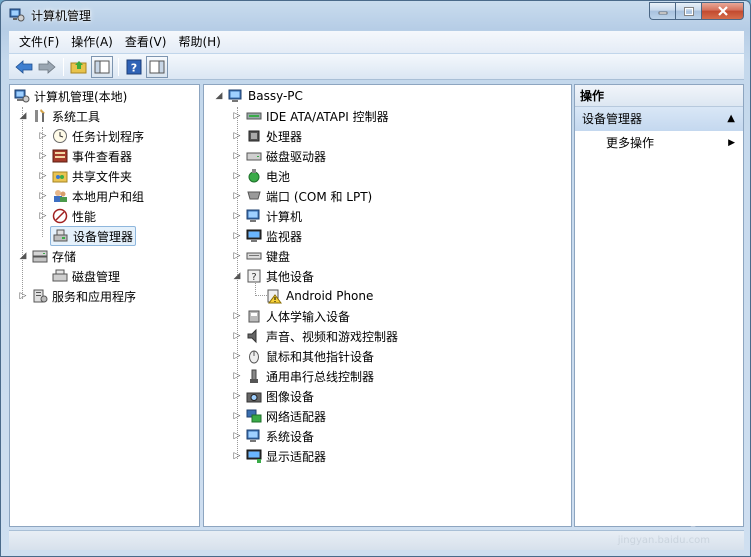 The image size is (751, 557). I want to click on device-category-display-adapters: ▷ 显示适配器, so click(279, 456).